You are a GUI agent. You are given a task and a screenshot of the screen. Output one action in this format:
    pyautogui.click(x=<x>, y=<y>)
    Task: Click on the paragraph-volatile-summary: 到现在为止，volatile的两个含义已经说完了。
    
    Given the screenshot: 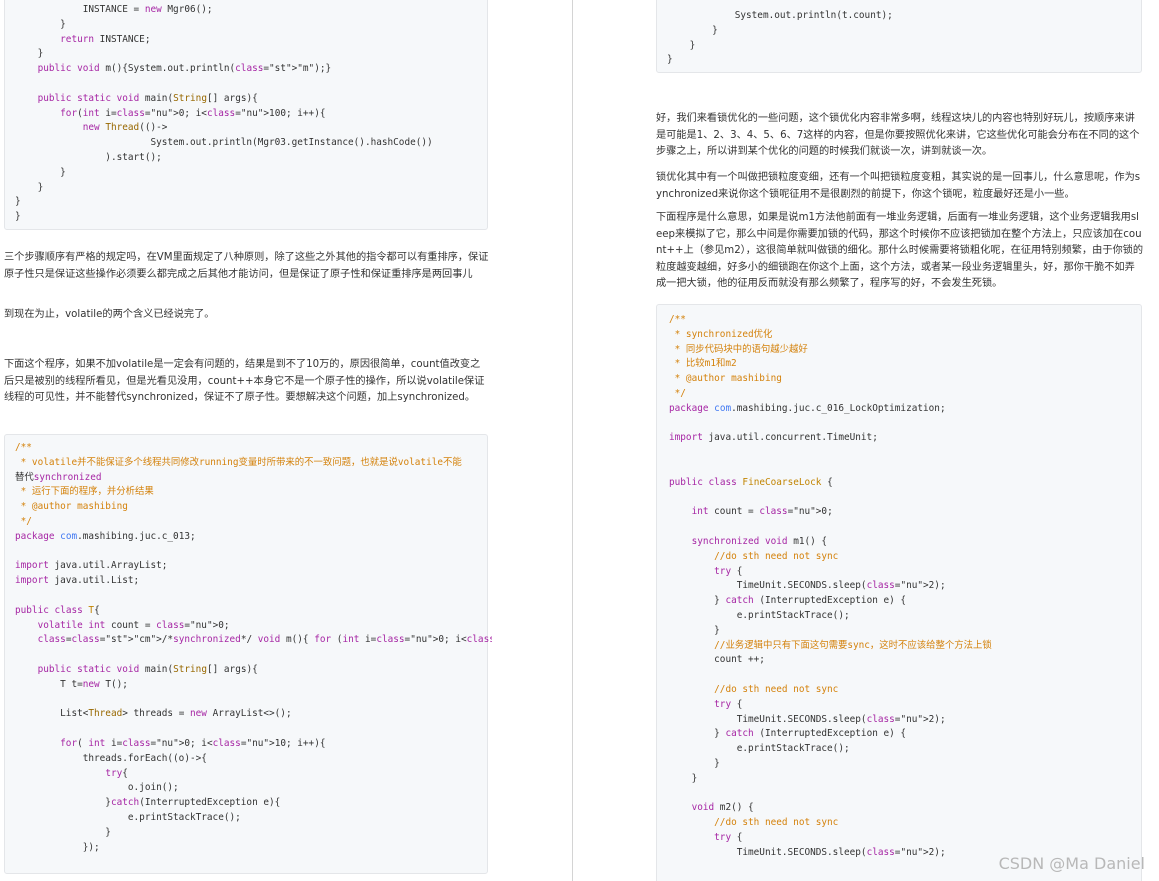 What is the action you would take?
    pyautogui.click(x=109, y=314)
    